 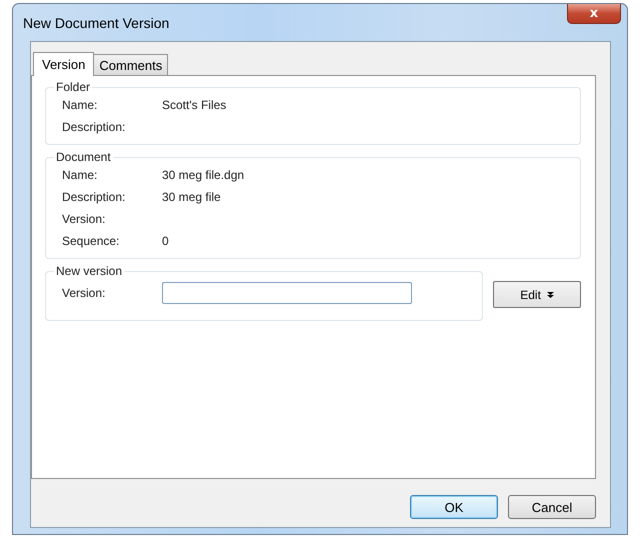 What do you see at coordinates (83, 157) in the screenshot?
I see `group-title: Document` at bounding box center [83, 157].